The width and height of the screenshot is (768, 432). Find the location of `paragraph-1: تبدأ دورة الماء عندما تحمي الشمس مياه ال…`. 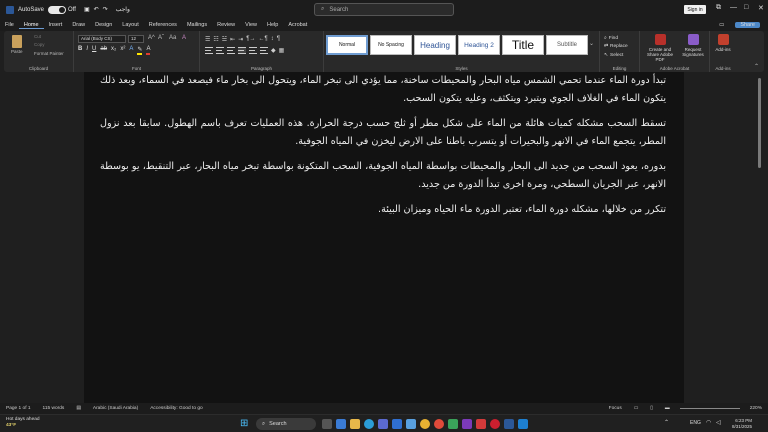

paragraph-1: تبدأ دورة الماء عندما تحمي الشمس مياه ال… is located at coordinates (383, 89).